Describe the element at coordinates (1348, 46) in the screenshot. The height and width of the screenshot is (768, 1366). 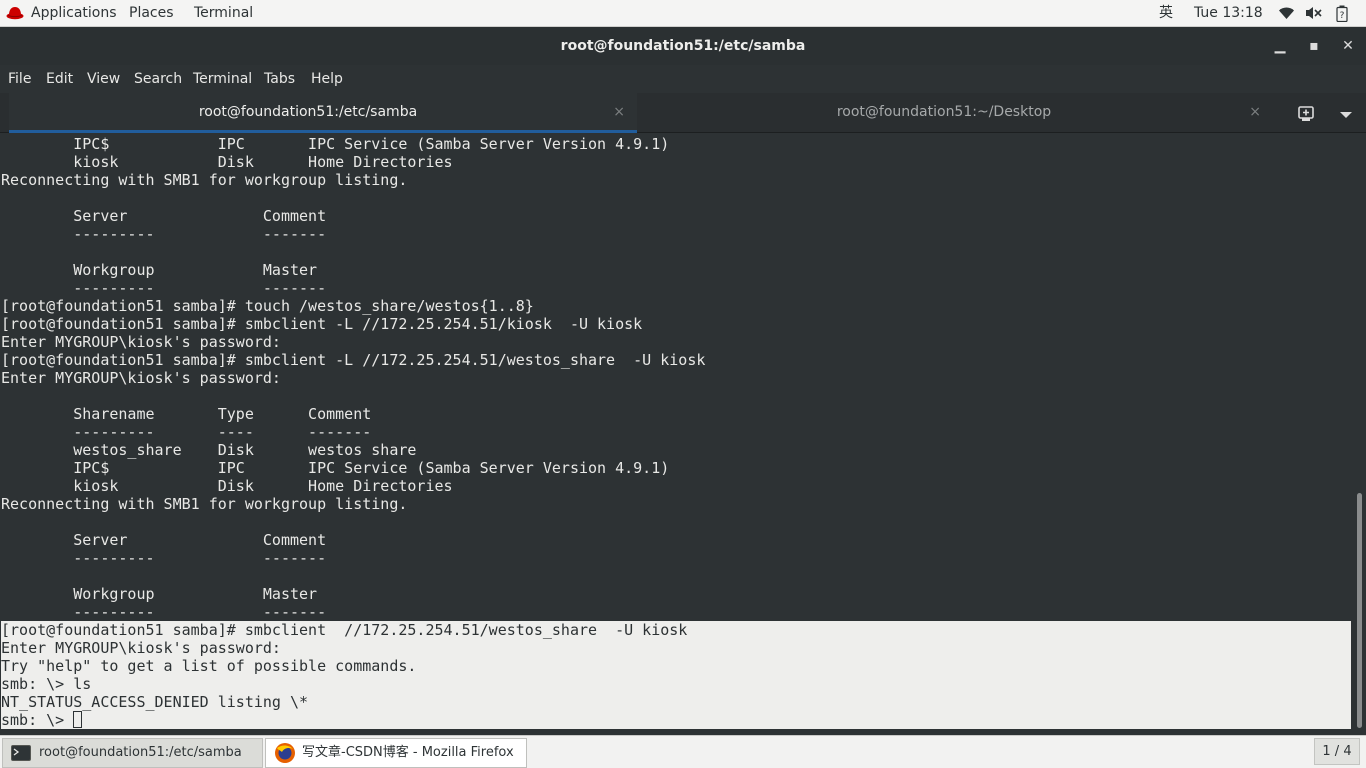
I see `close-button: ✕` at that location.